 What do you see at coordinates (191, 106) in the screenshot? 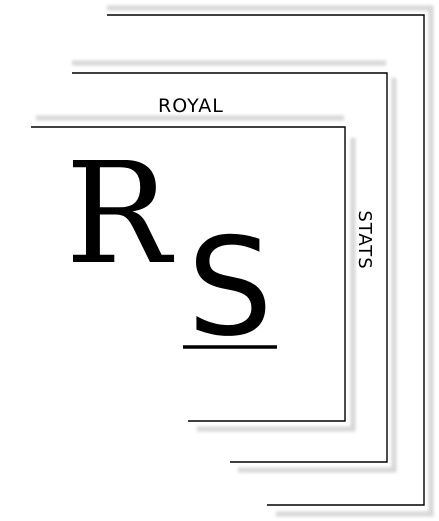
I see `royal-word: ROYAL` at bounding box center [191, 106].